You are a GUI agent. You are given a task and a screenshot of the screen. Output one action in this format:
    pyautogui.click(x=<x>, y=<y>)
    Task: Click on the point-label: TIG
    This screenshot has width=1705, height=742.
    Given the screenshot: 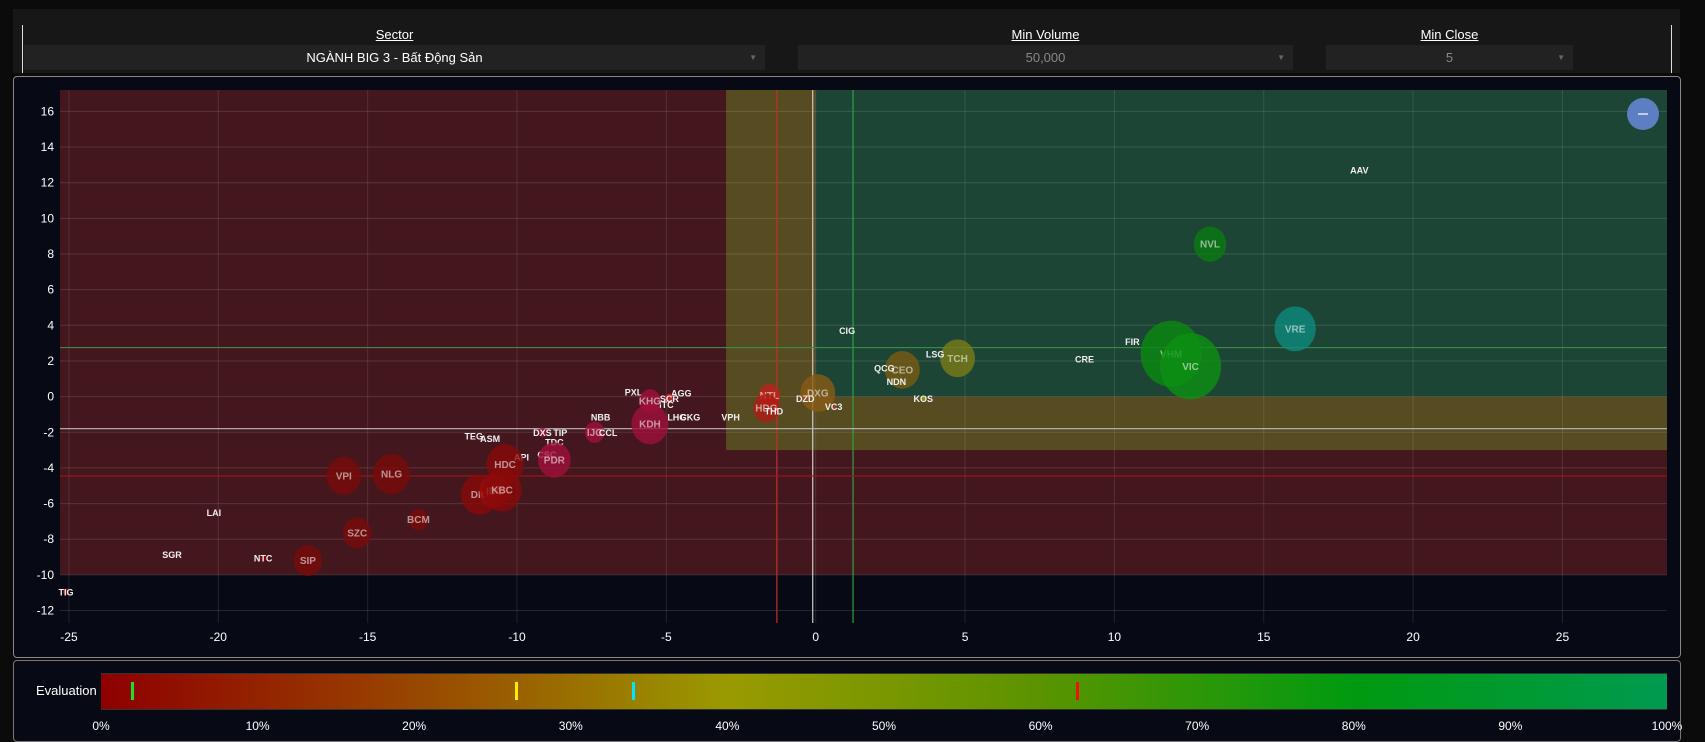 What is the action you would take?
    pyautogui.click(x=65, y=592)
    